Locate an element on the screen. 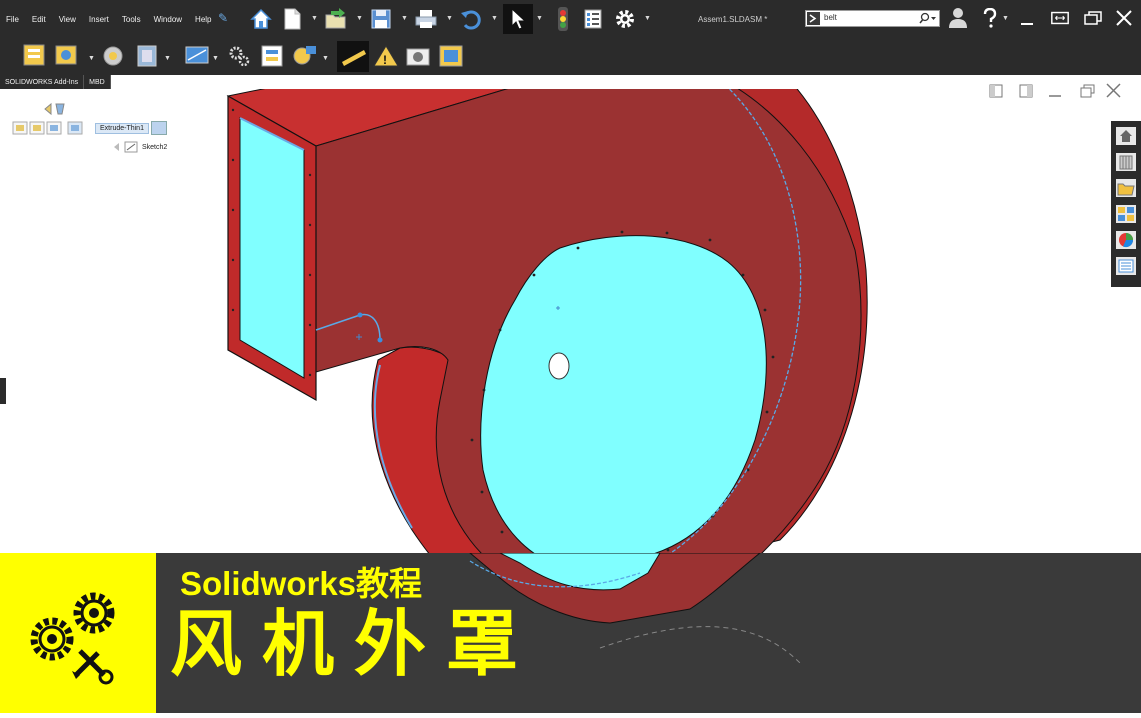 The width and height of the screenshot is (1141, 718). undo-button is located at coordinates (471, 19).